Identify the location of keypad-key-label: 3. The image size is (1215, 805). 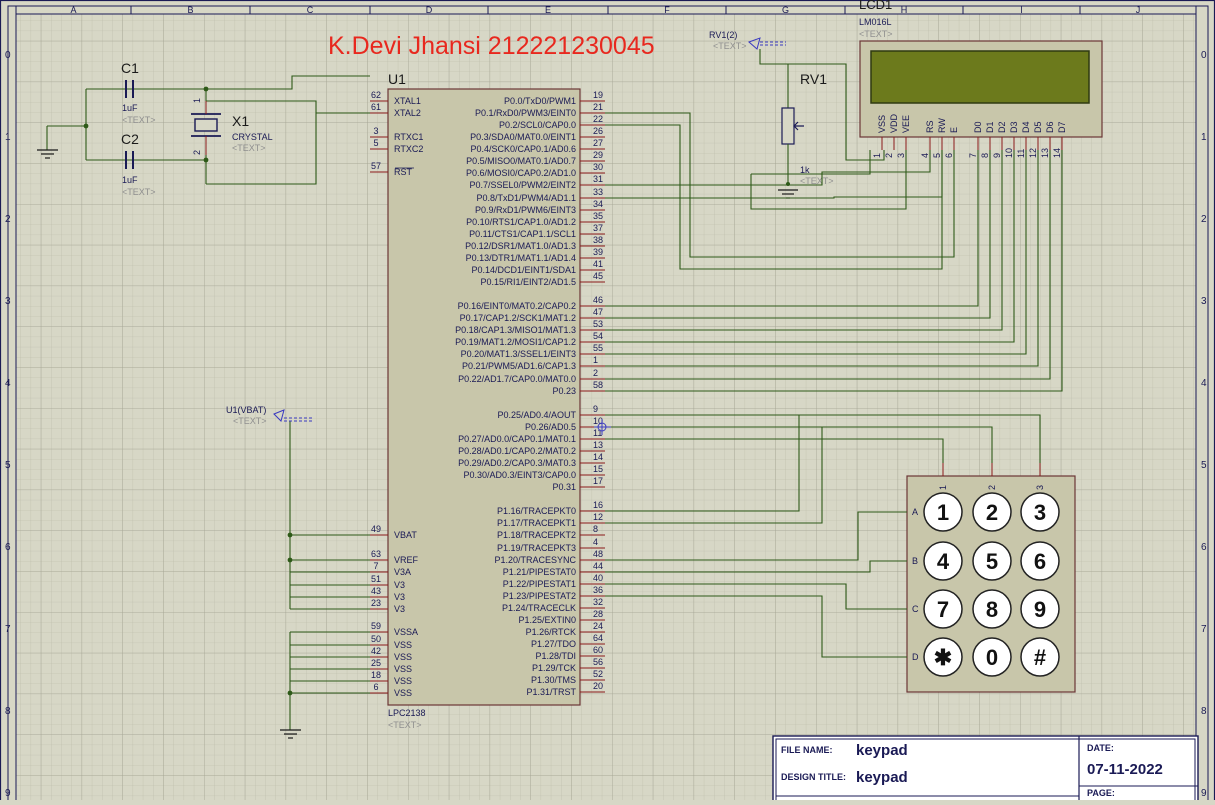
(1040, 512).